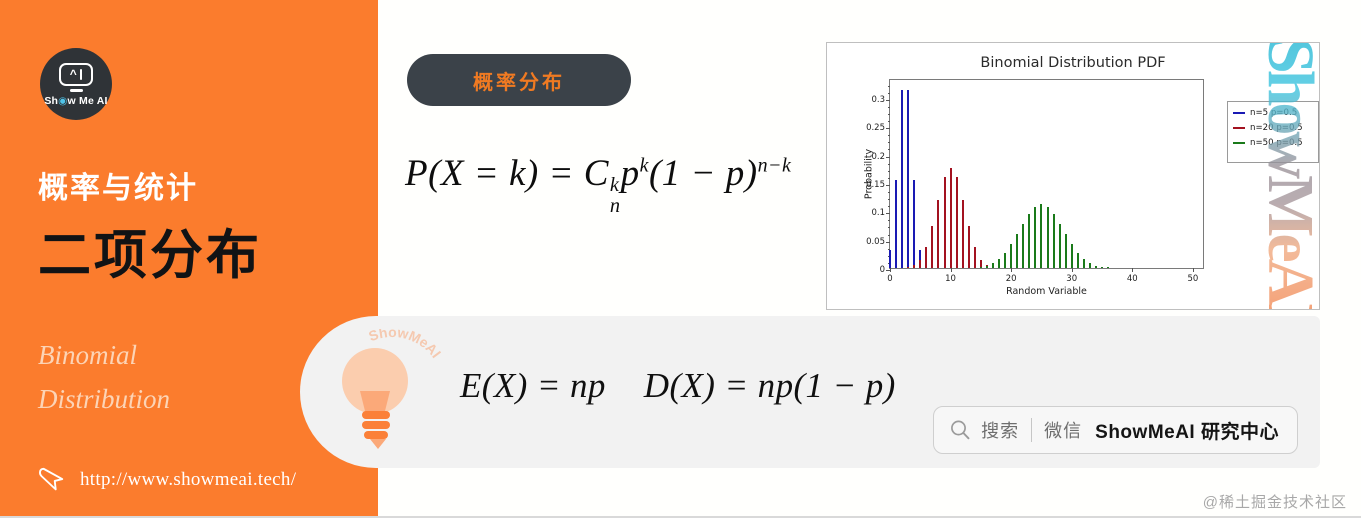 This screenshot has height=518, width=1361. Describe the element at coordinates (379, 392) in the screenshot. I see `lightbulb-badge: ShowMeAI` at that location.